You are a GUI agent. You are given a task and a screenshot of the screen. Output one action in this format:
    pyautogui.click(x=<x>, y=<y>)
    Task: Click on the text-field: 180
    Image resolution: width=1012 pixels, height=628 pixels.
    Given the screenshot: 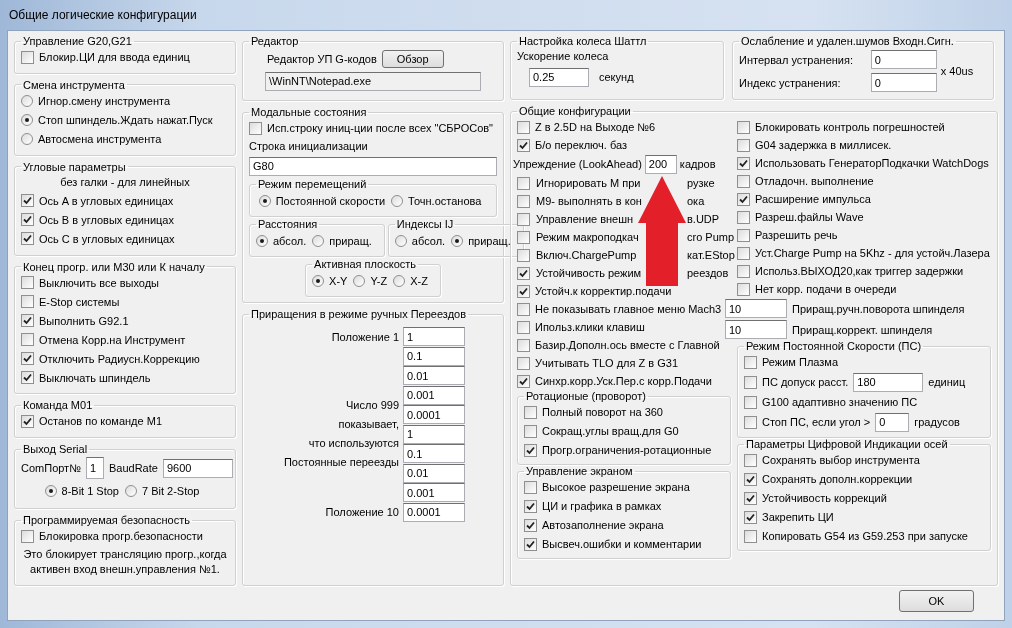 What is the action you would take?
    pyautogui.click(x=888, y=382)
    